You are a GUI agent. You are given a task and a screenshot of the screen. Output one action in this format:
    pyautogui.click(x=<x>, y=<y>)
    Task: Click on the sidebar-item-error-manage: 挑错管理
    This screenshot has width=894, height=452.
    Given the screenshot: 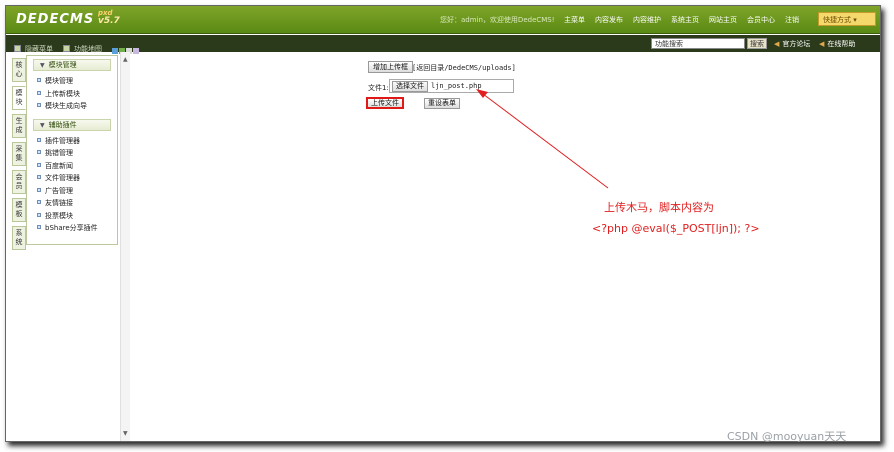 What is the action you would take?
    pyautogui.click(x=72, y=153)
    